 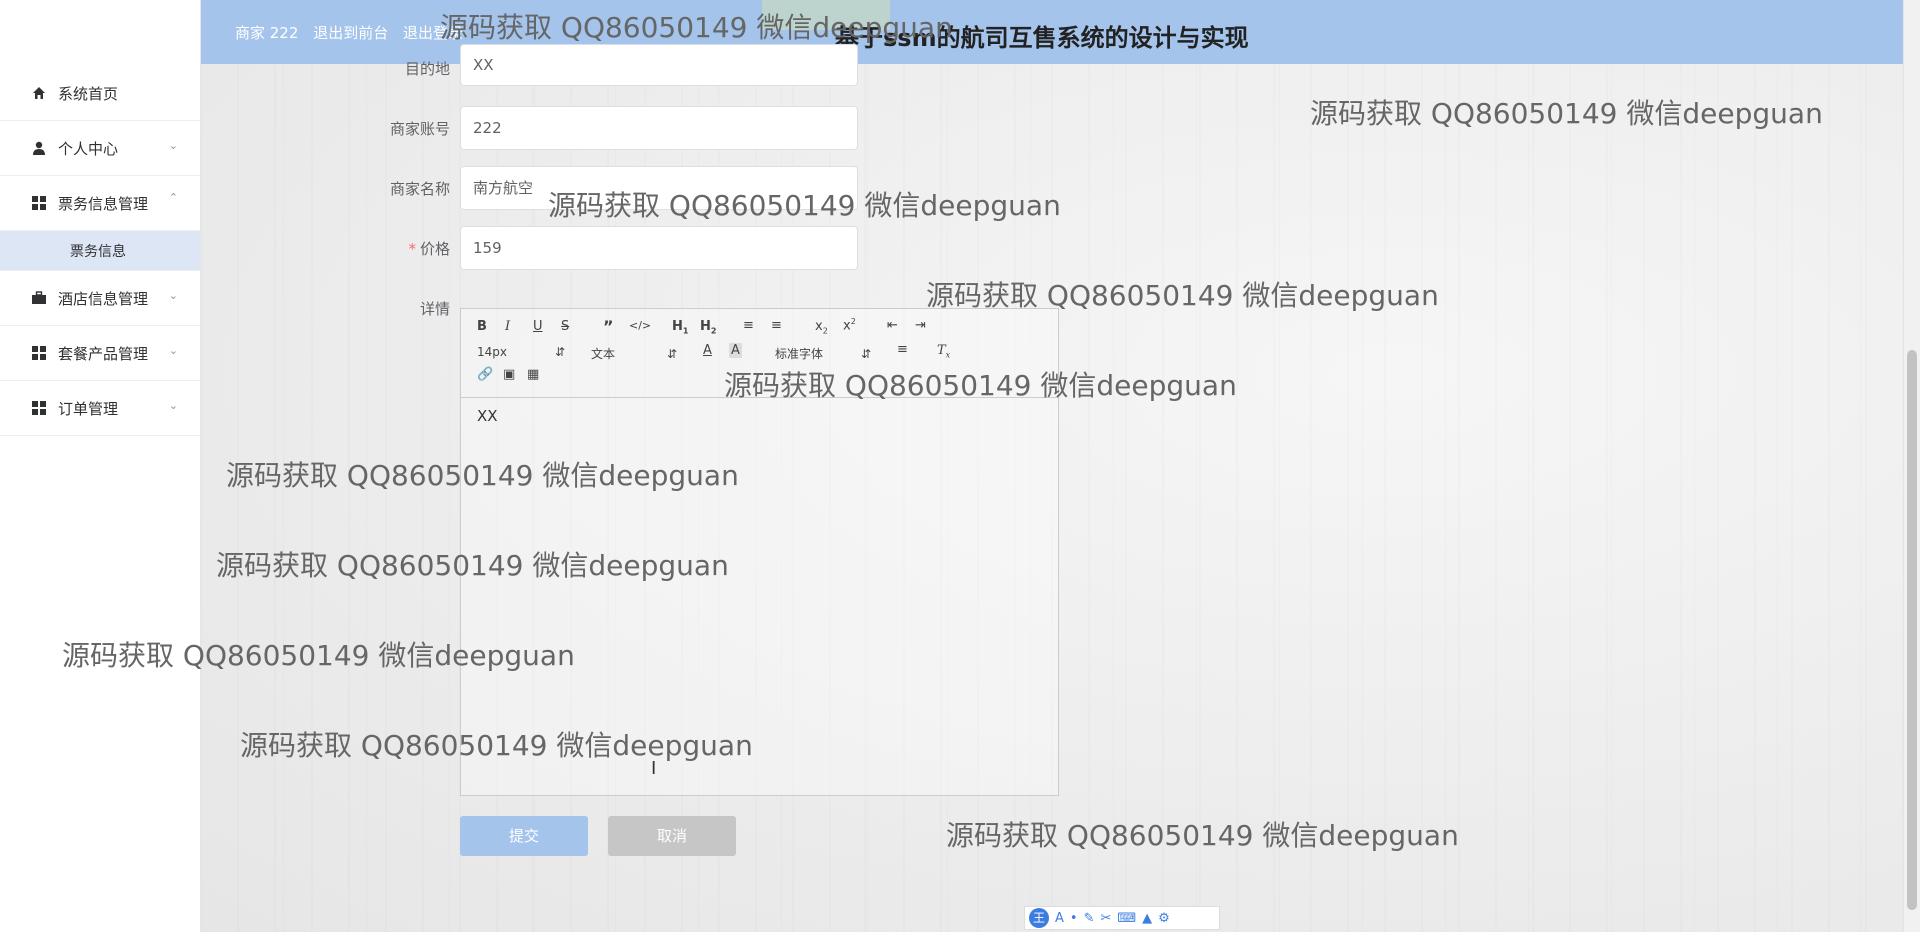 What do you see at coordinates (39, 148) in the screenshot?
I see `user-icon` at bounding box center [39, 148].